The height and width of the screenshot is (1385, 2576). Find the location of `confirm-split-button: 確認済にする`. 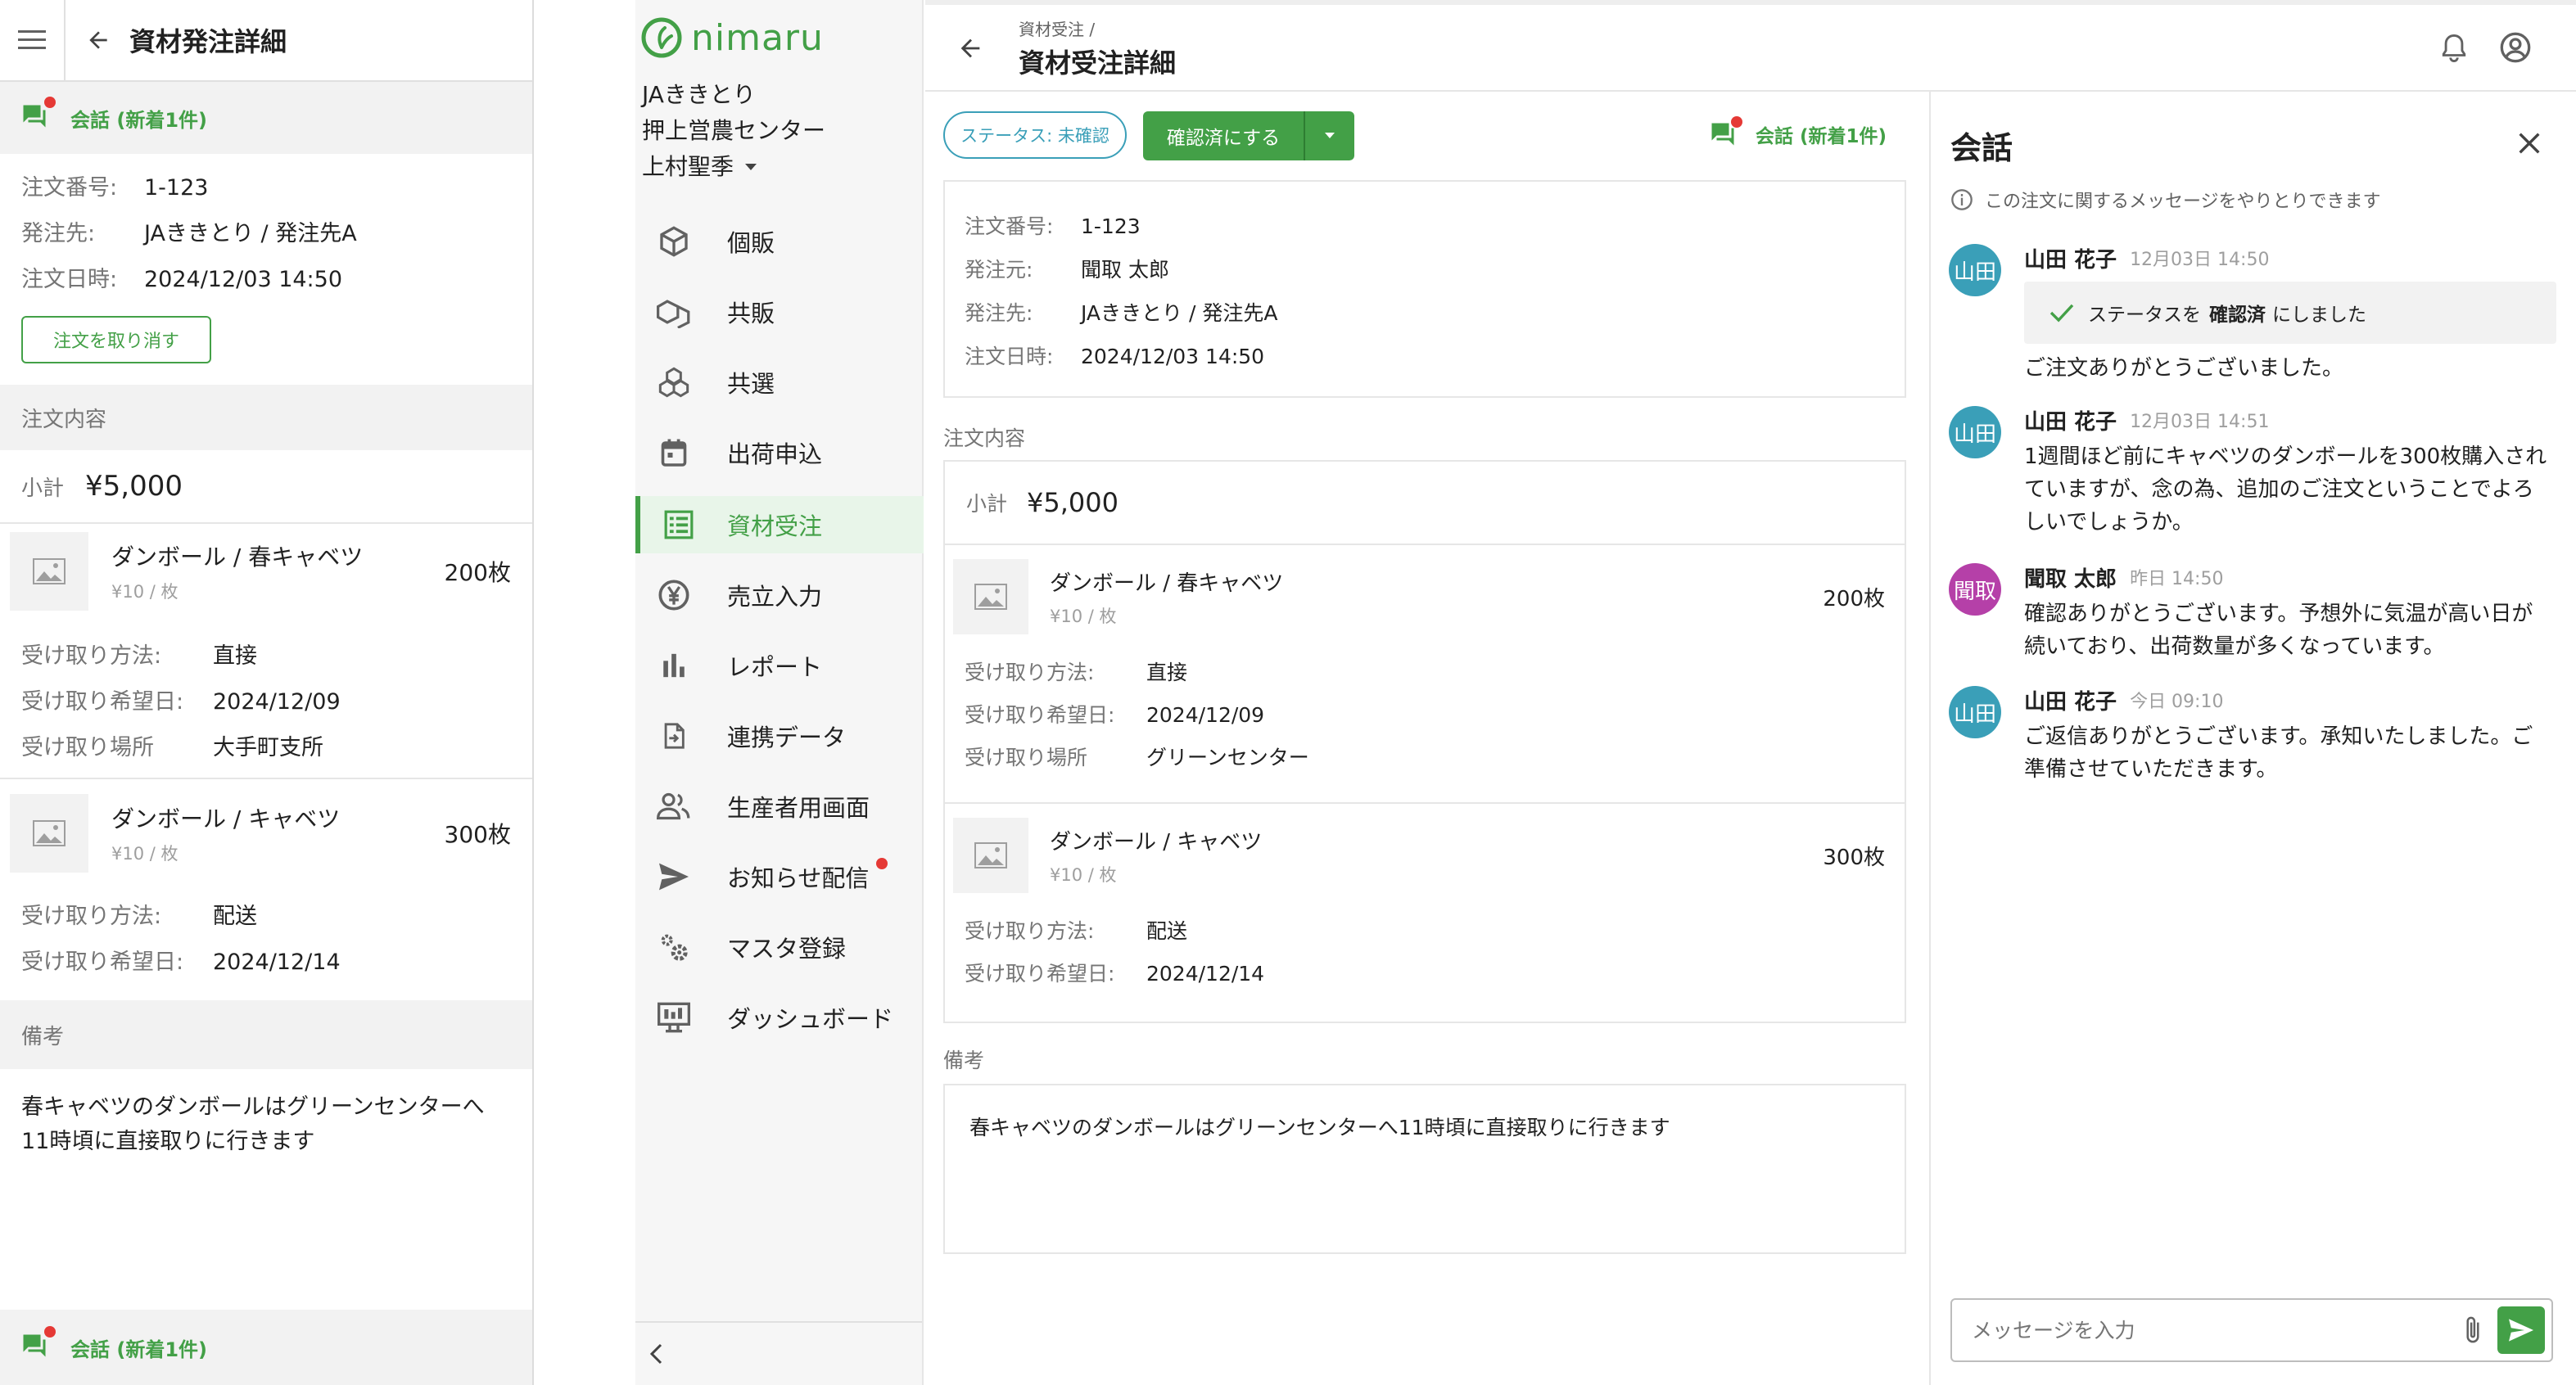

confirm-split-button: 確認済にする is located at coordinates (1248, 135).